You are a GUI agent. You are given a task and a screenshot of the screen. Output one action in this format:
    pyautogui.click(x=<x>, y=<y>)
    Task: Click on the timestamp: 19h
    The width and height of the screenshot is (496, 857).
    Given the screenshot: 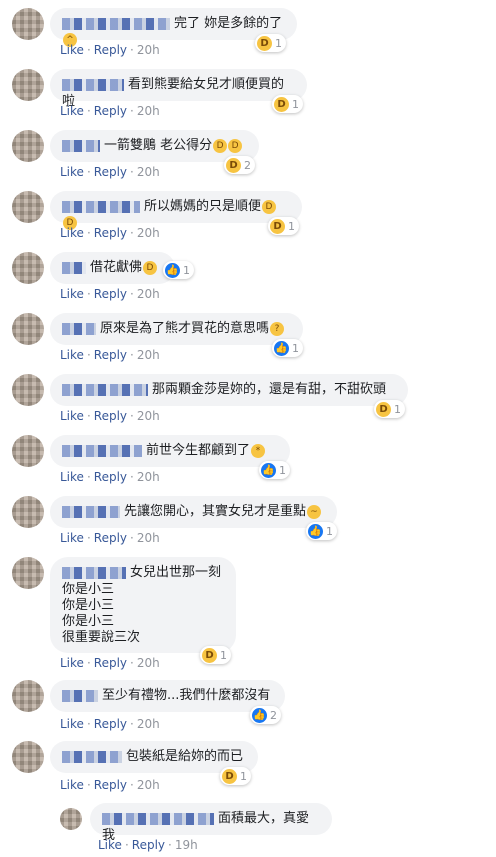 What is the action you would take?
    pyautogui.click(x=186, y=845)
    